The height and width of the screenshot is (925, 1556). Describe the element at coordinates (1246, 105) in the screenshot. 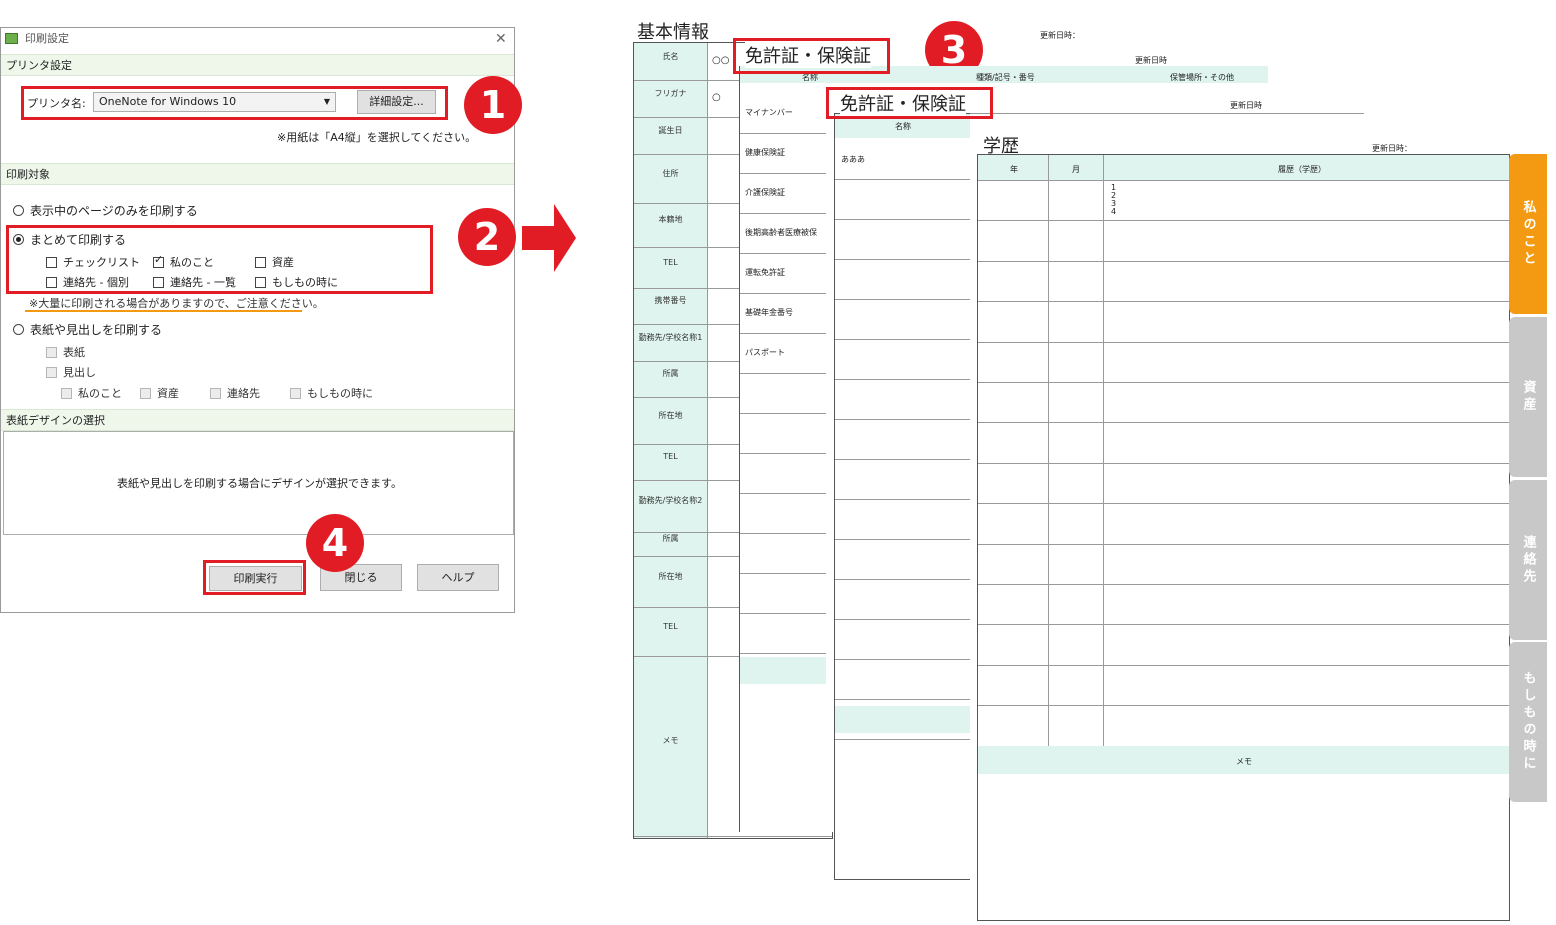

I see `license2-updated: 更新日時` at that location.